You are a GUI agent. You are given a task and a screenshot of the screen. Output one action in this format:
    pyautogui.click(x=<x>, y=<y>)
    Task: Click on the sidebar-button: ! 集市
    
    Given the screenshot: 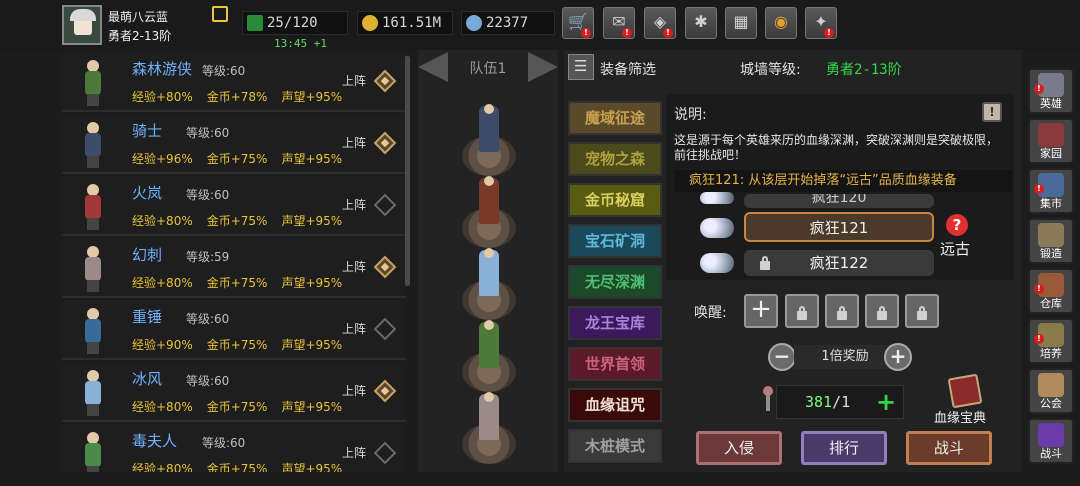 What is the action you would take?
    pyautogui.click(x=1051, y=191)
    